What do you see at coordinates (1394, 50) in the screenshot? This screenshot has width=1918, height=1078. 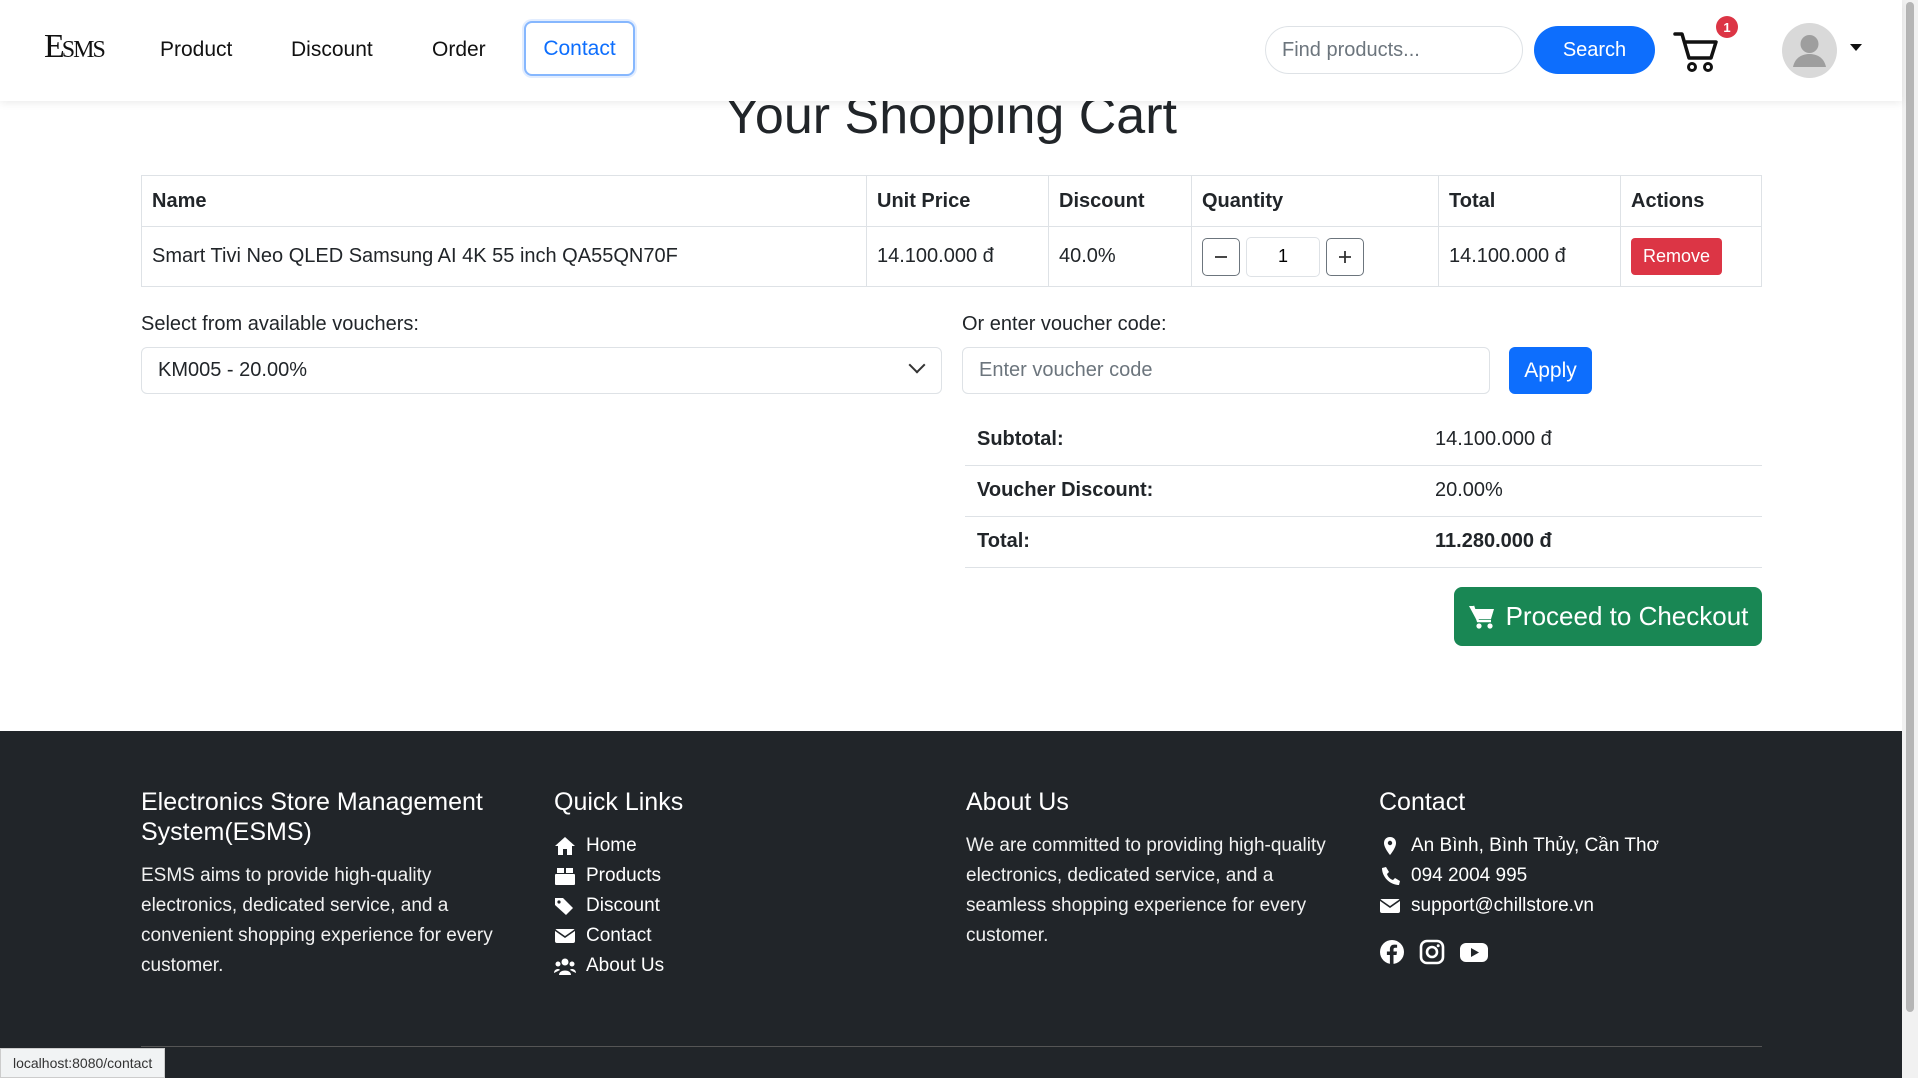 I see `search-input` at bounding box center [1394, 50].